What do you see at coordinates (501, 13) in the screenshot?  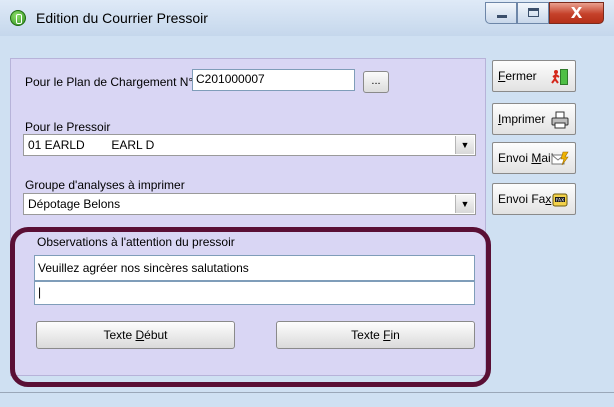 I see `minimize-button` at bounding box center [501, 13].